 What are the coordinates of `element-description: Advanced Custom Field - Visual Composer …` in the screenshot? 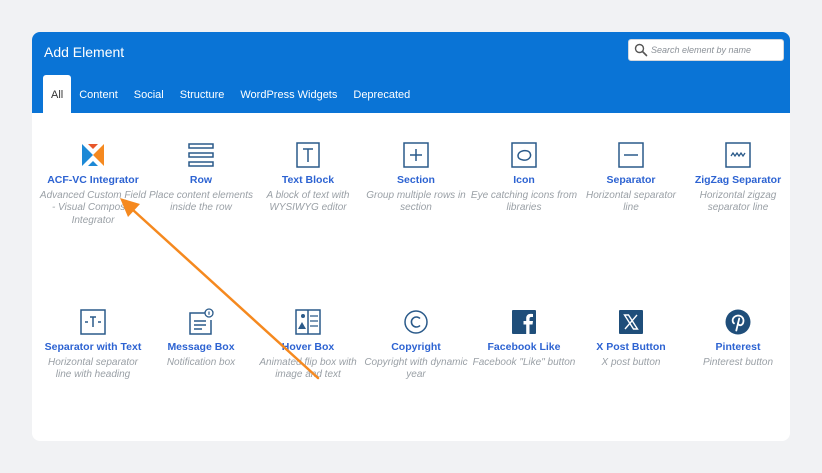 It's located at (93, 207).